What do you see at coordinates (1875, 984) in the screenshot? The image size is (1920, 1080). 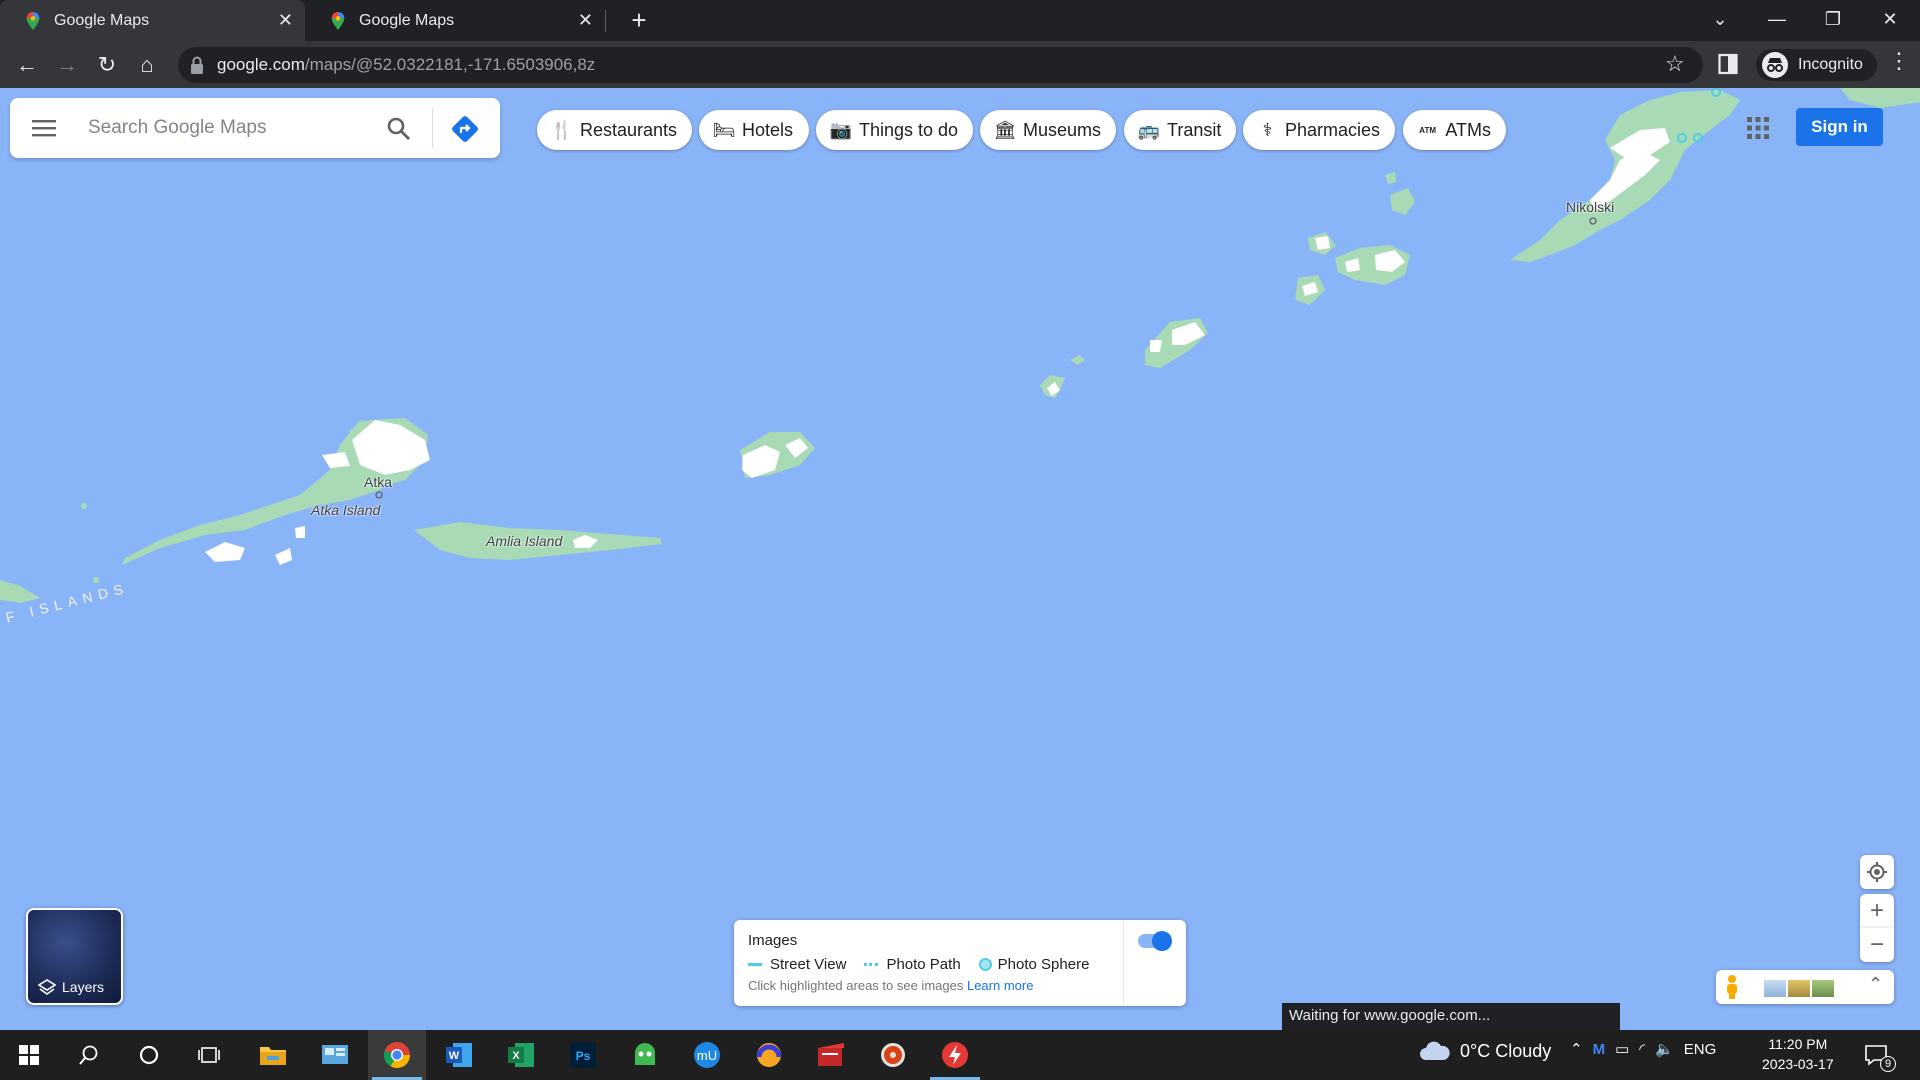 I see `expand-chevron-icon: ⌃` at bounding box center [1875, 984].